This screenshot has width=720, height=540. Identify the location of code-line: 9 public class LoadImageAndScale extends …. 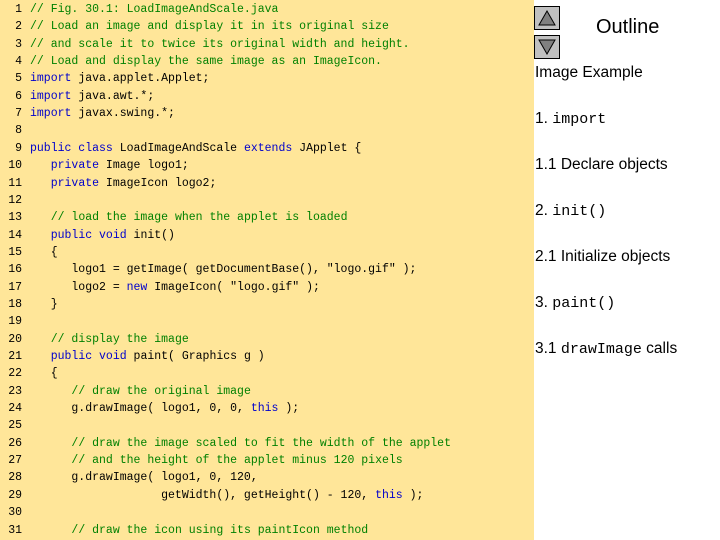
(267, 148).